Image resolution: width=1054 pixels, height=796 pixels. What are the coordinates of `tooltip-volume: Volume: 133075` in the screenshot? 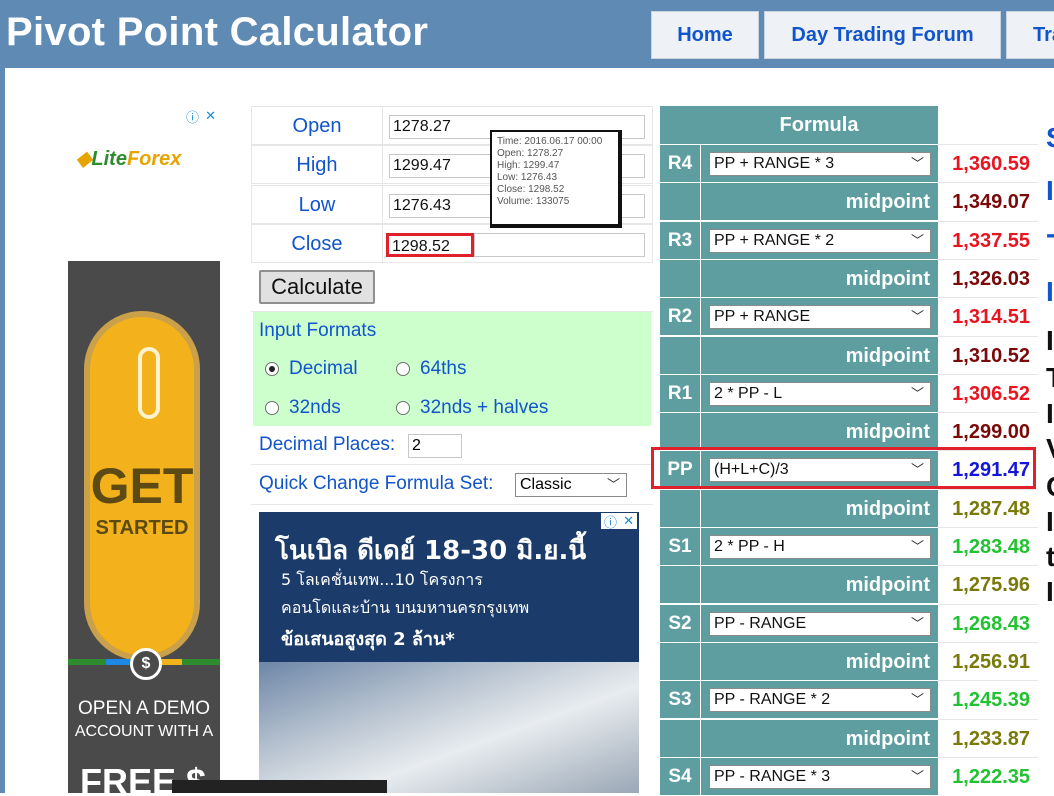 It's located at (533, 201).